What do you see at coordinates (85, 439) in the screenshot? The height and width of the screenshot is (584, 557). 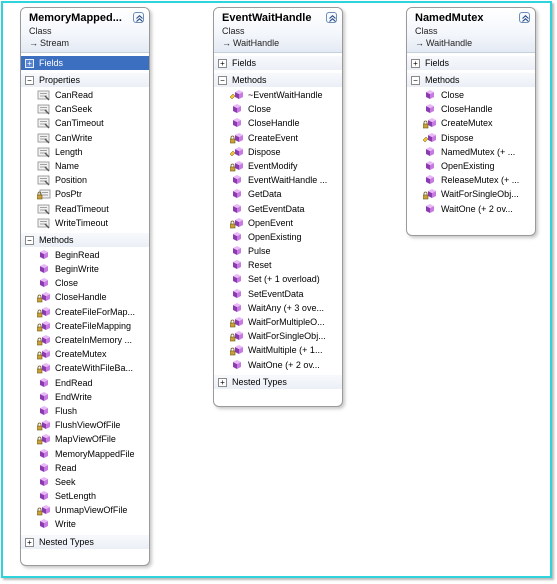 I see `member-mapviewoffile: MapViewOfFile` at bounding box center [85, 439].